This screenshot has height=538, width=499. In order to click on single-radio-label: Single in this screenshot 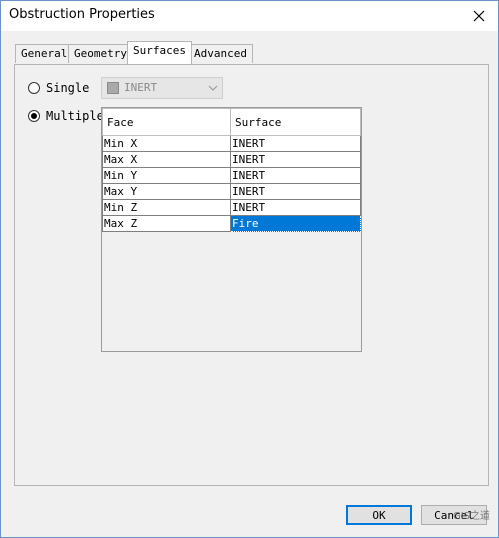, I will do `click(68, 88)`.